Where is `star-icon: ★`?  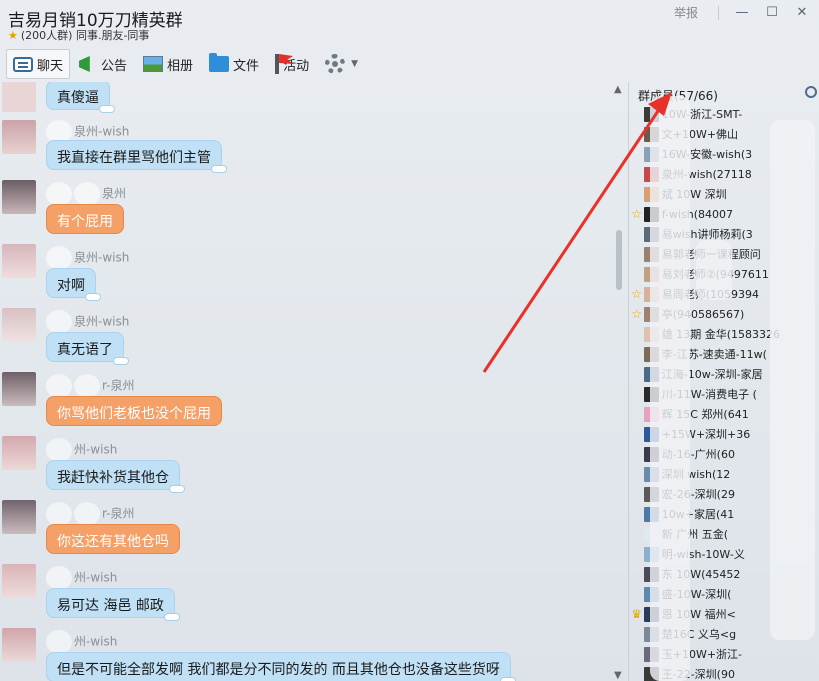 star-icon: ★ is located at coordinates (13, 35).